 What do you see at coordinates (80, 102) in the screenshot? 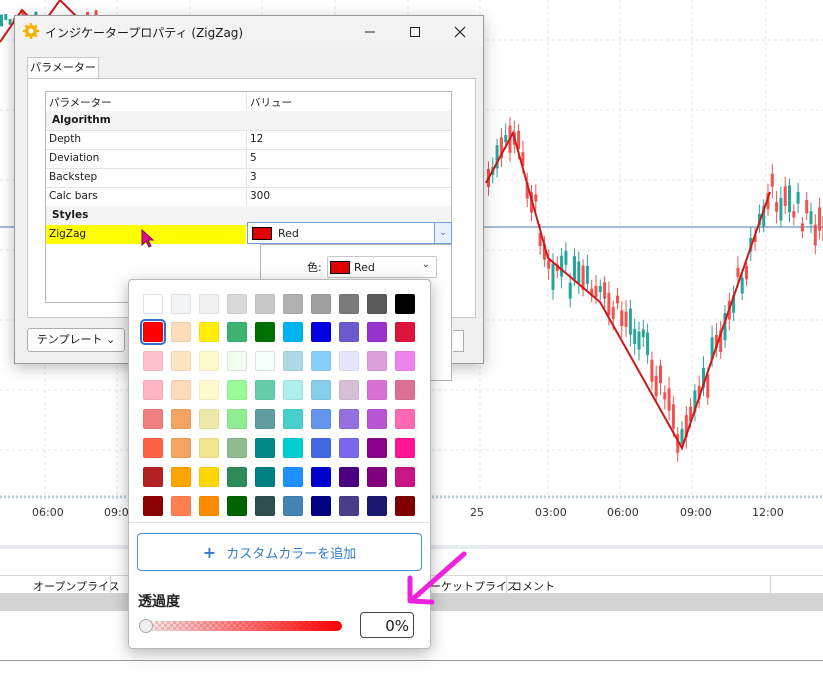
I see `param-column-header: パラメーター` at bounding box center [80, 102].